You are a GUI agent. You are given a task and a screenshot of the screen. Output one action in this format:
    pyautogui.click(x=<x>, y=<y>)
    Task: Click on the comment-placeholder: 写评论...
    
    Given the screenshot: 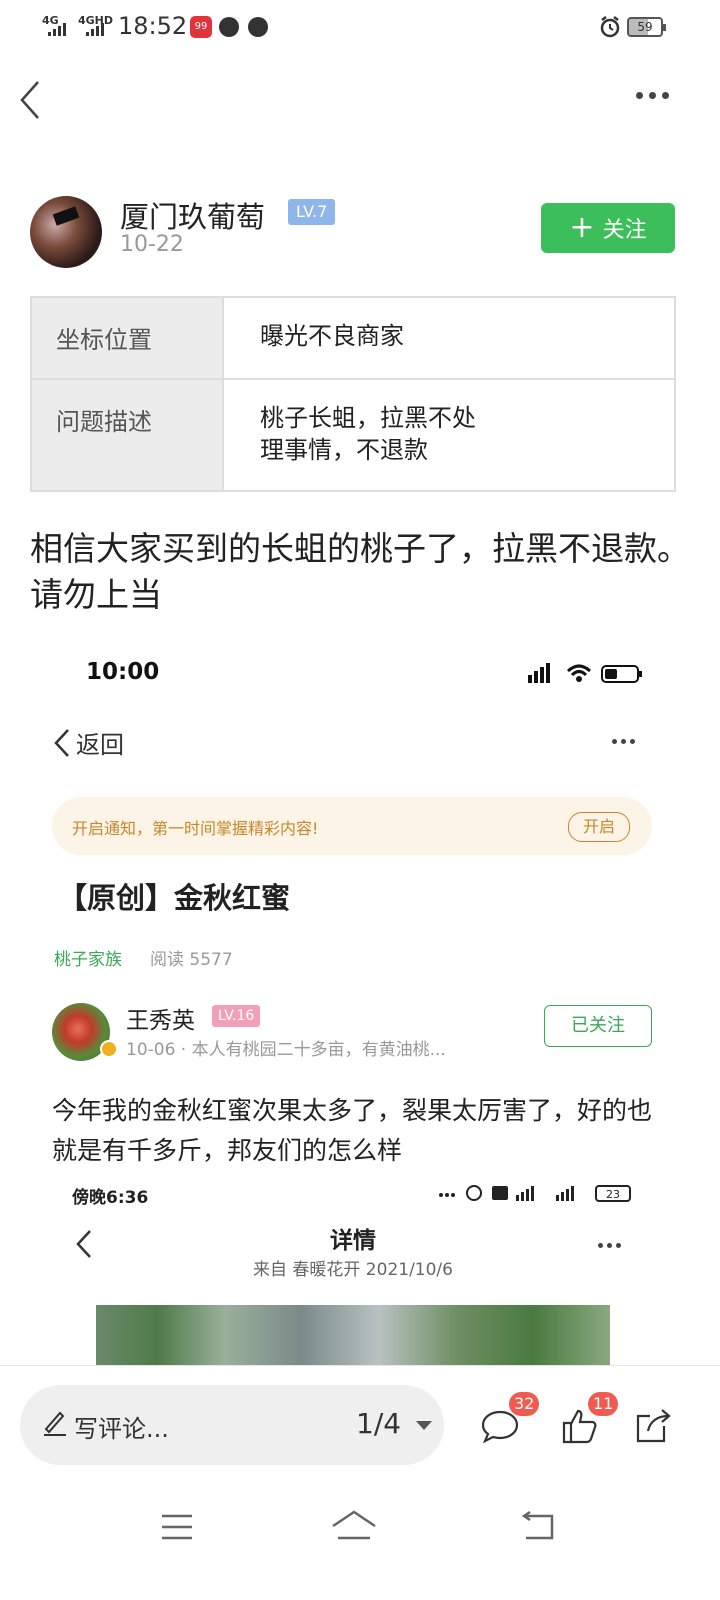 What is the action you would take?
    pyautogui.click(x=121, y=1429)
    